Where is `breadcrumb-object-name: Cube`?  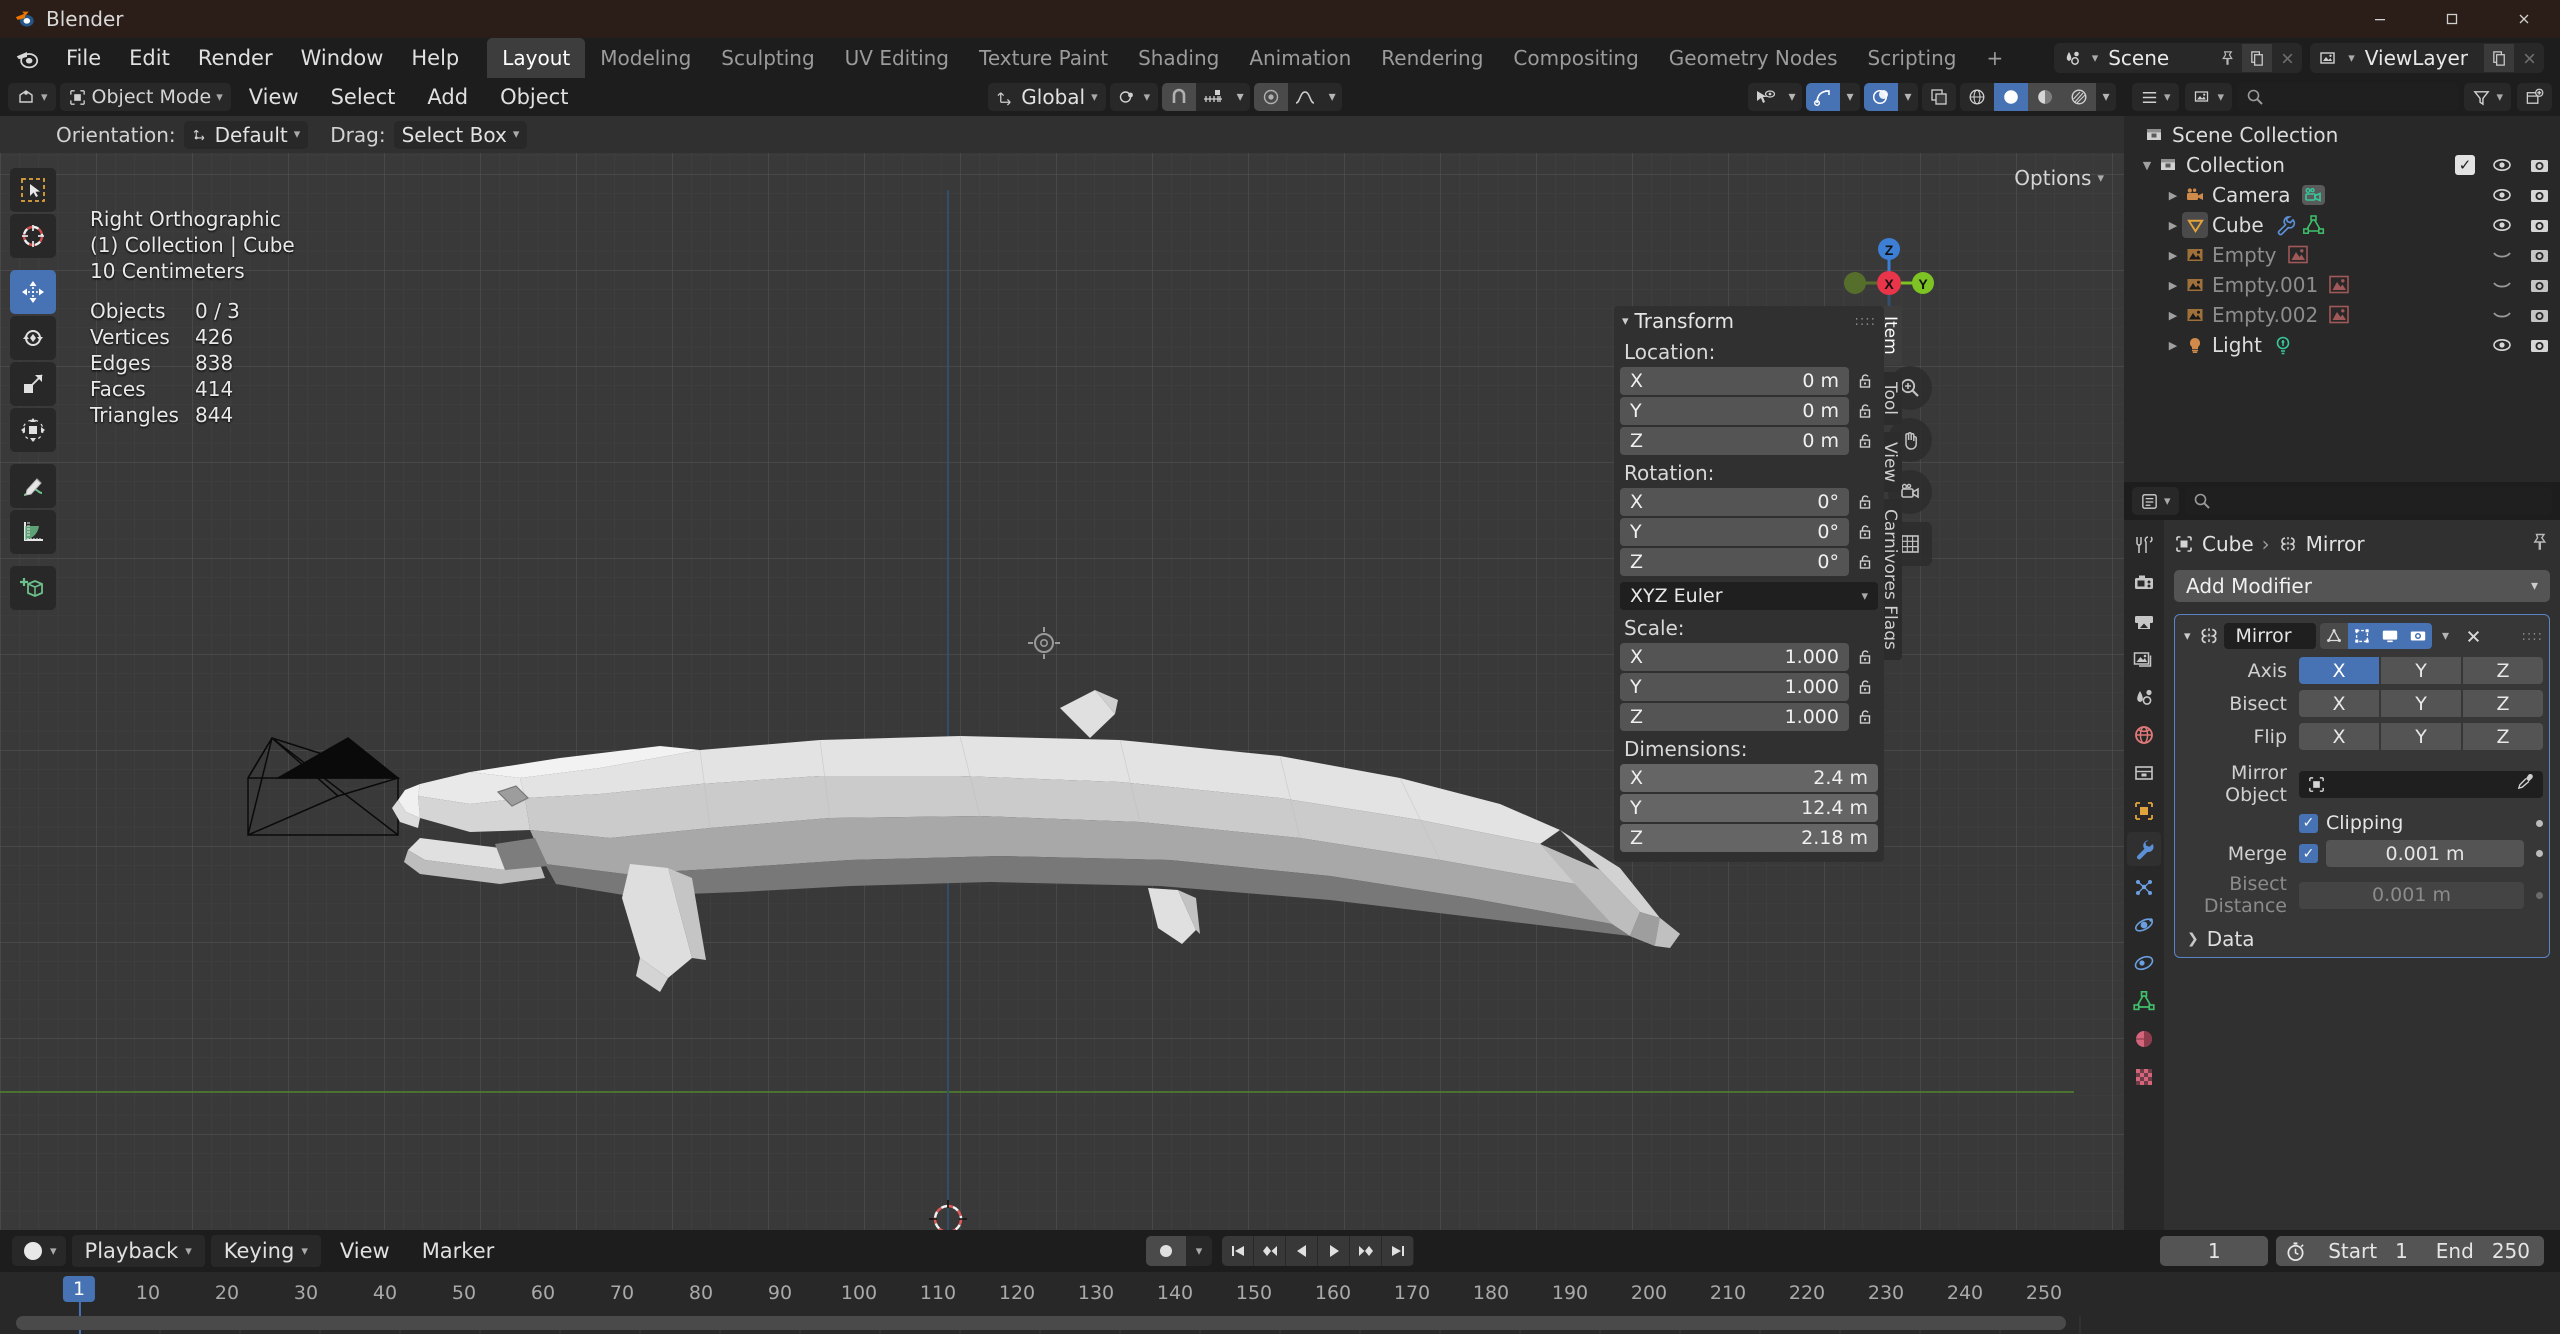 breadcrumb-object-name: Cube is located at coordinates (2228, 544).